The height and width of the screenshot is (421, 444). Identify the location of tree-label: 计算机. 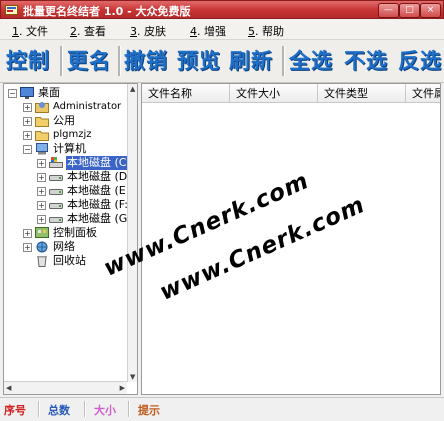
(69, 148).